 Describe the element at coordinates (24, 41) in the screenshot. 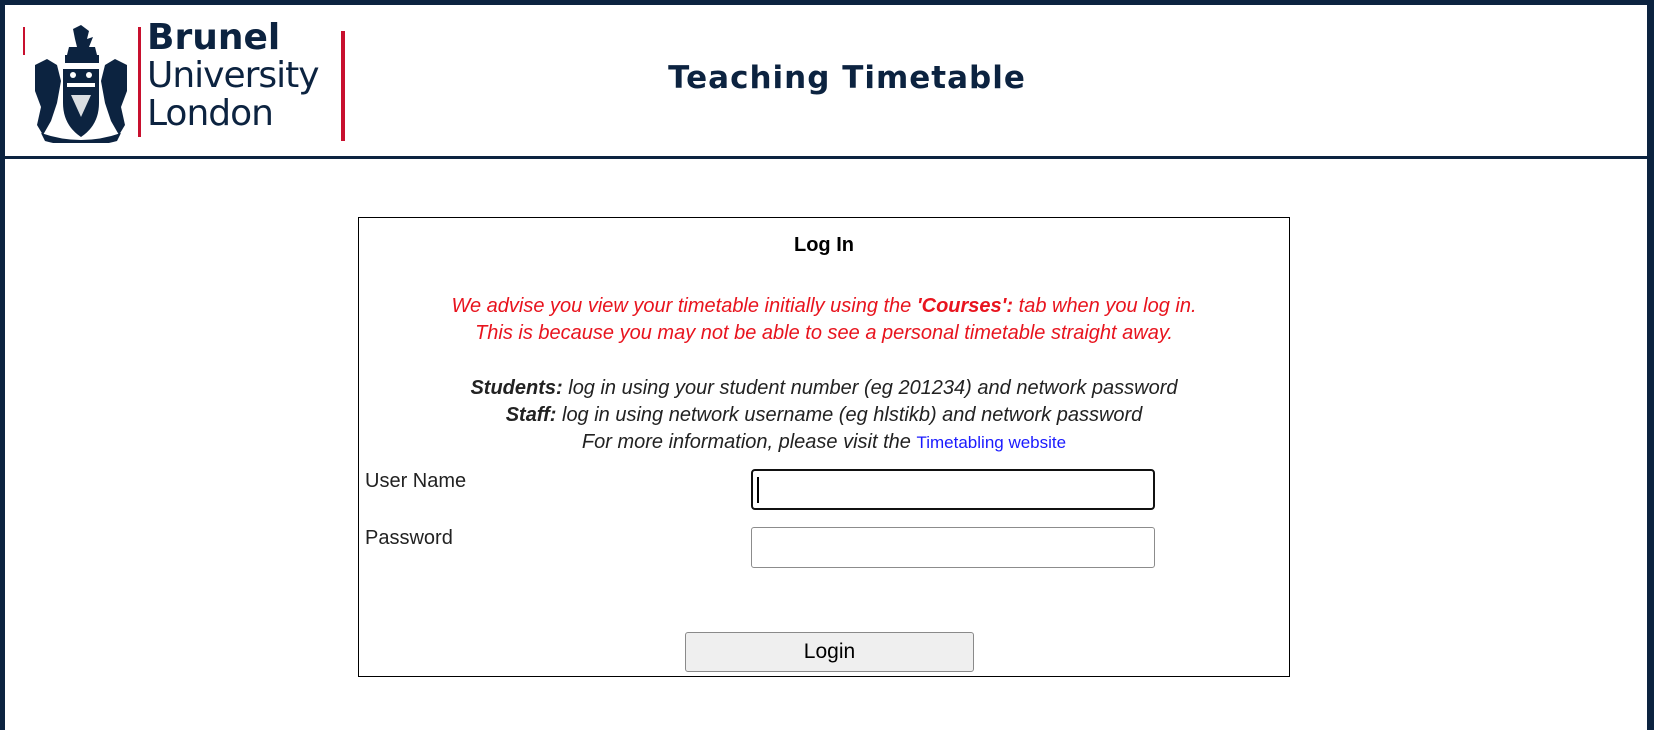

I see `logo-accent-line` at that location.